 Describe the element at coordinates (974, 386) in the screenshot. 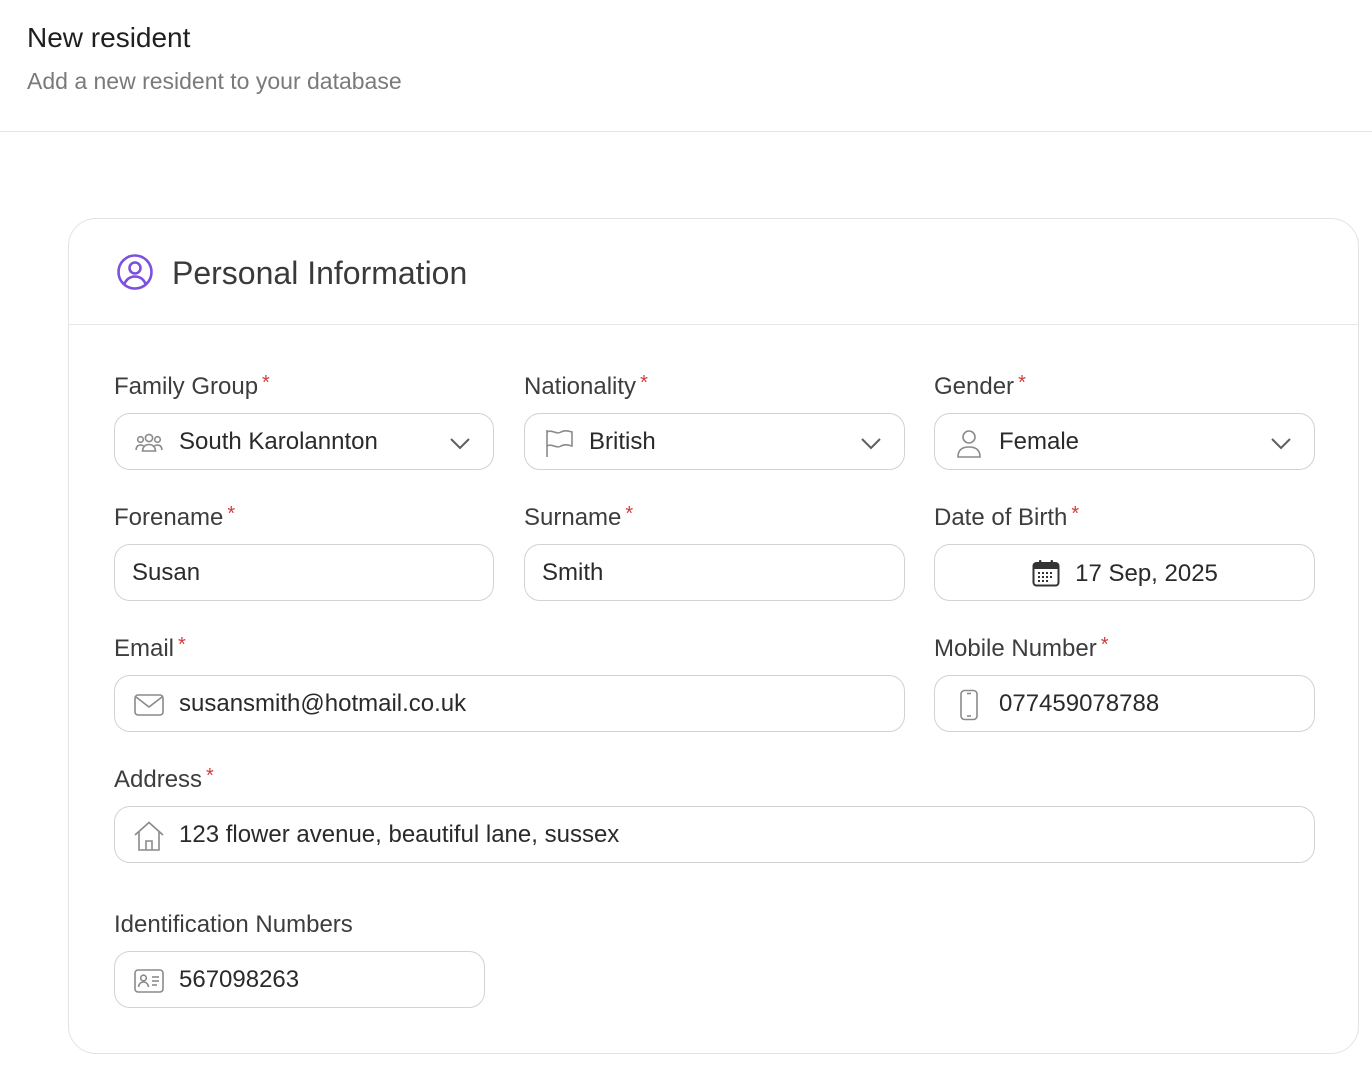

I see `gender-label-text: Gender` at that location.